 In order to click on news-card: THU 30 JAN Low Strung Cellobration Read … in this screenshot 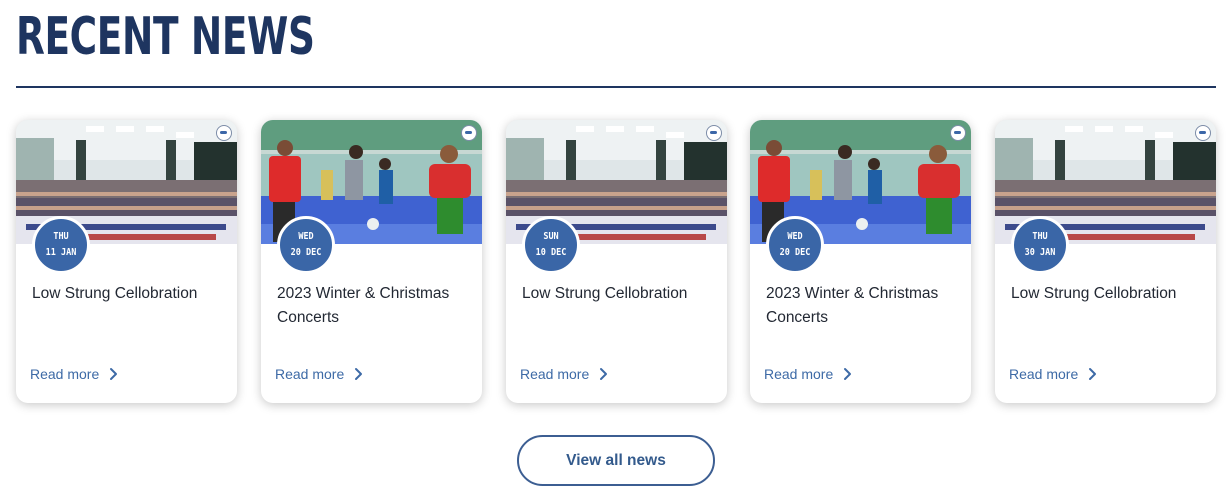, I will do `click(1105, 261)`.